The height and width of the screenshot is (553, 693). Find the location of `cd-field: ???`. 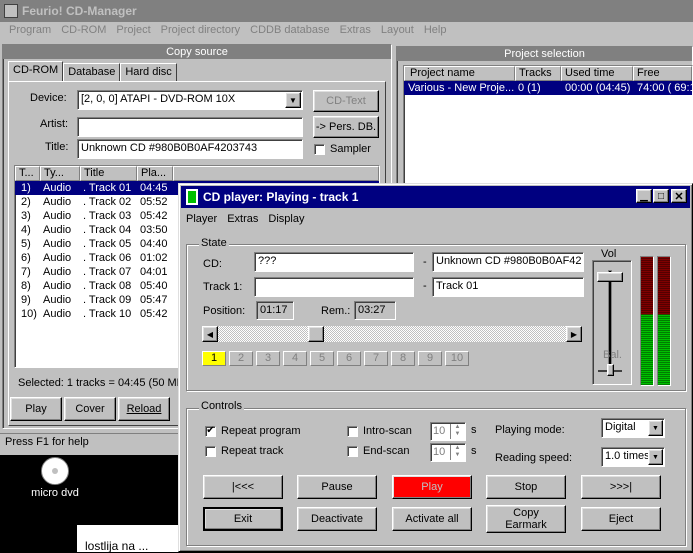

cd-field: ??? is located at coordinates (334, 262).